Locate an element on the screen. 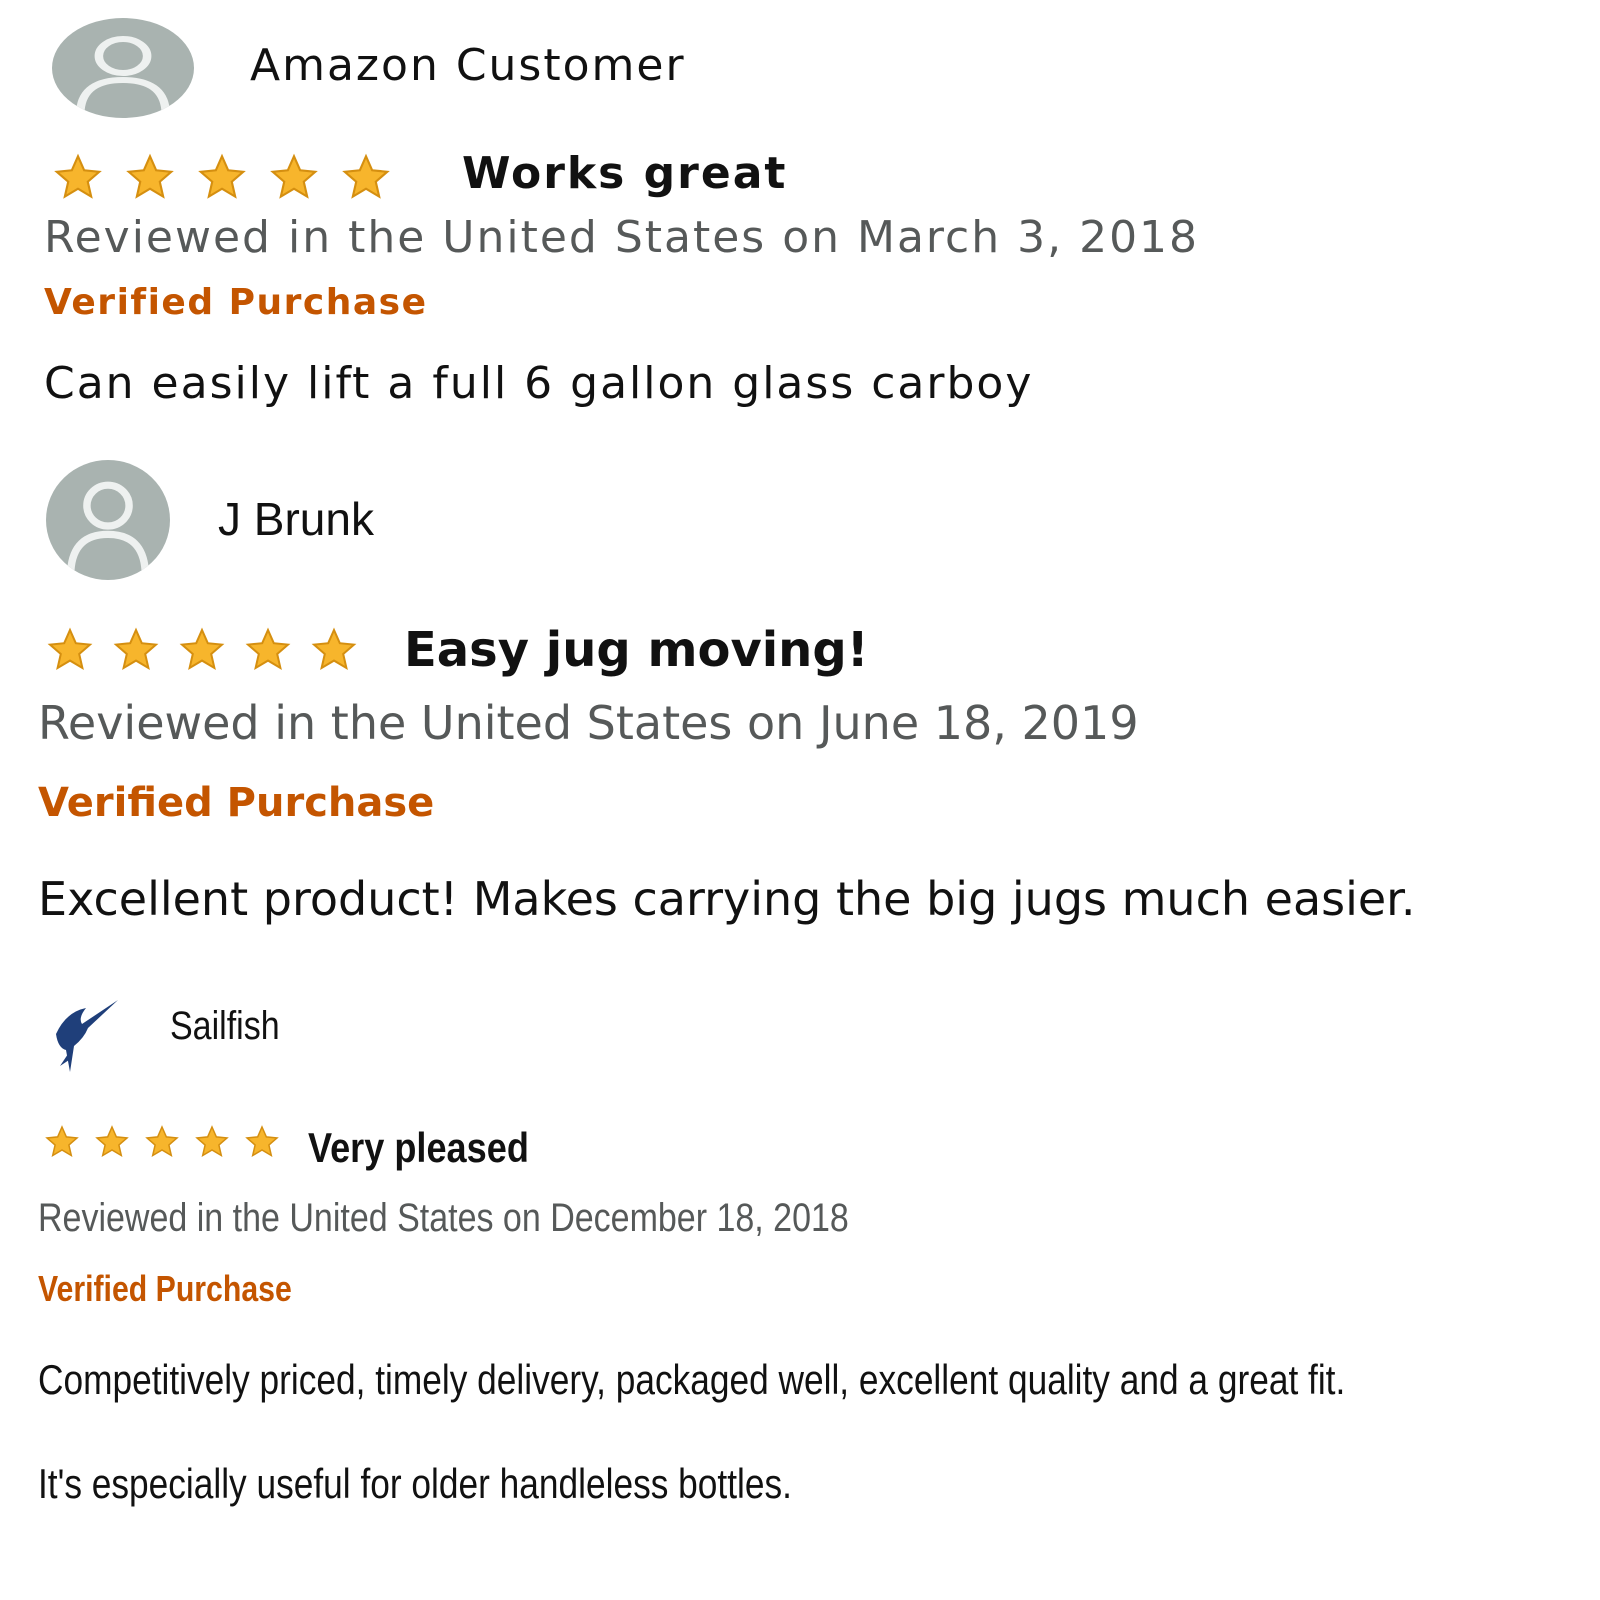 The width and height of the screenshot is (1600, 1600). reviewer-name: J Brunk is located at coordinates (296, 519).